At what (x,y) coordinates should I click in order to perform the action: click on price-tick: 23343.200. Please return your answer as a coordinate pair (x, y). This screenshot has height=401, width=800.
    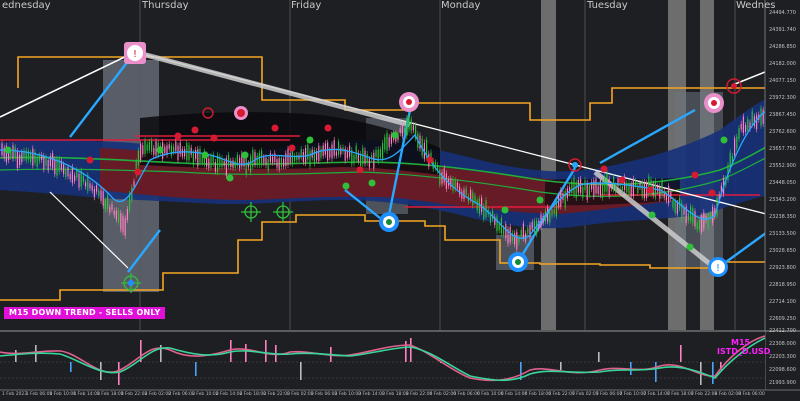
    Looking at the image, I should click on (782, 200).